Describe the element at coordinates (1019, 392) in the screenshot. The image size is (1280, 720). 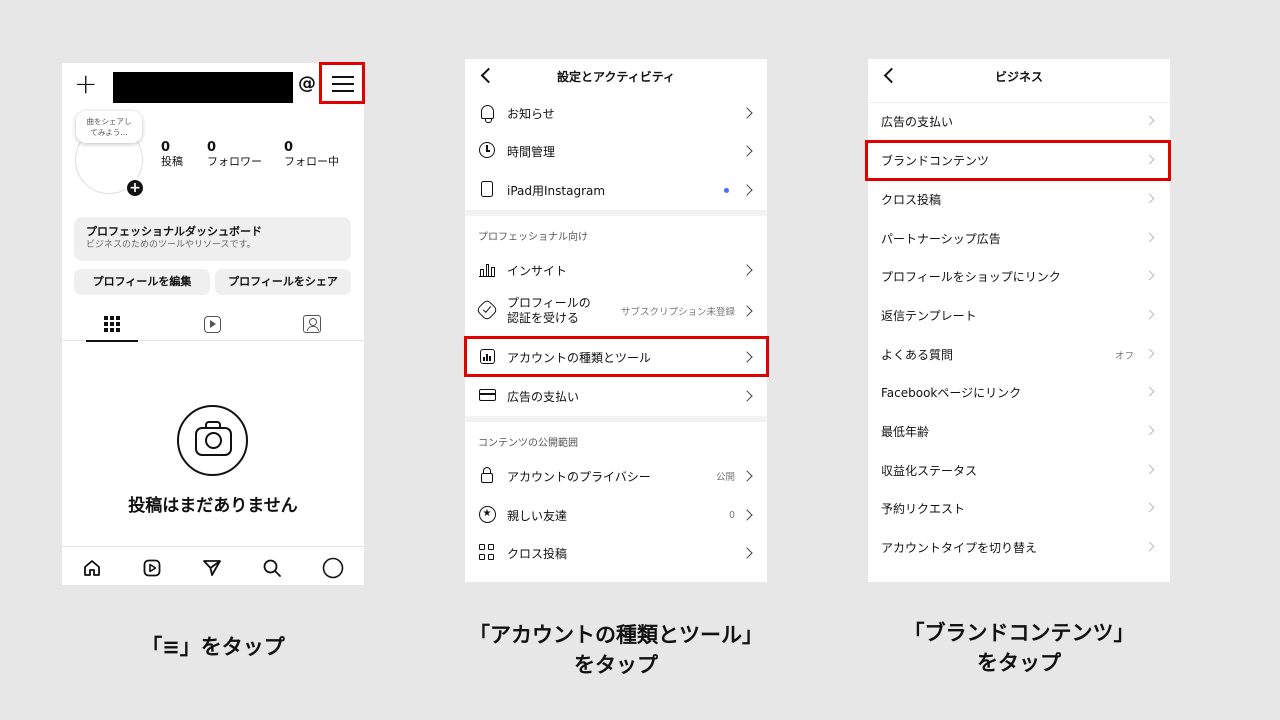
I see `business-row-facebook-link: Facebookページにリンク` at that location.